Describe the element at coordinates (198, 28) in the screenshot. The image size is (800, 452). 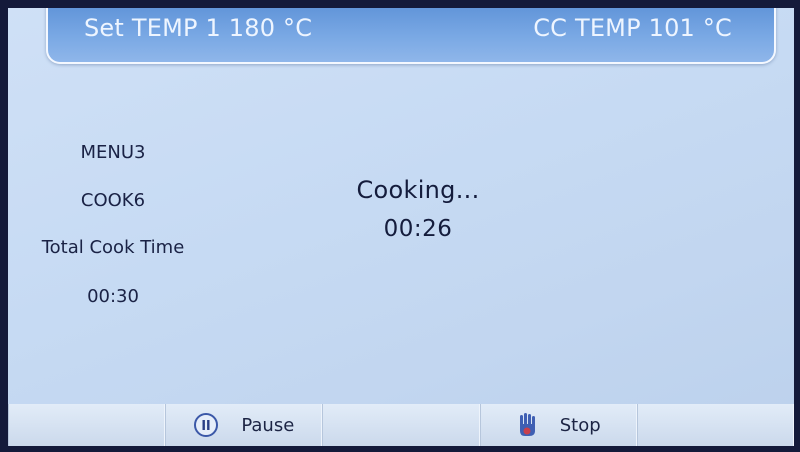
I see `set-temp-readout: Set TEMP 1 180 °C` at that location.